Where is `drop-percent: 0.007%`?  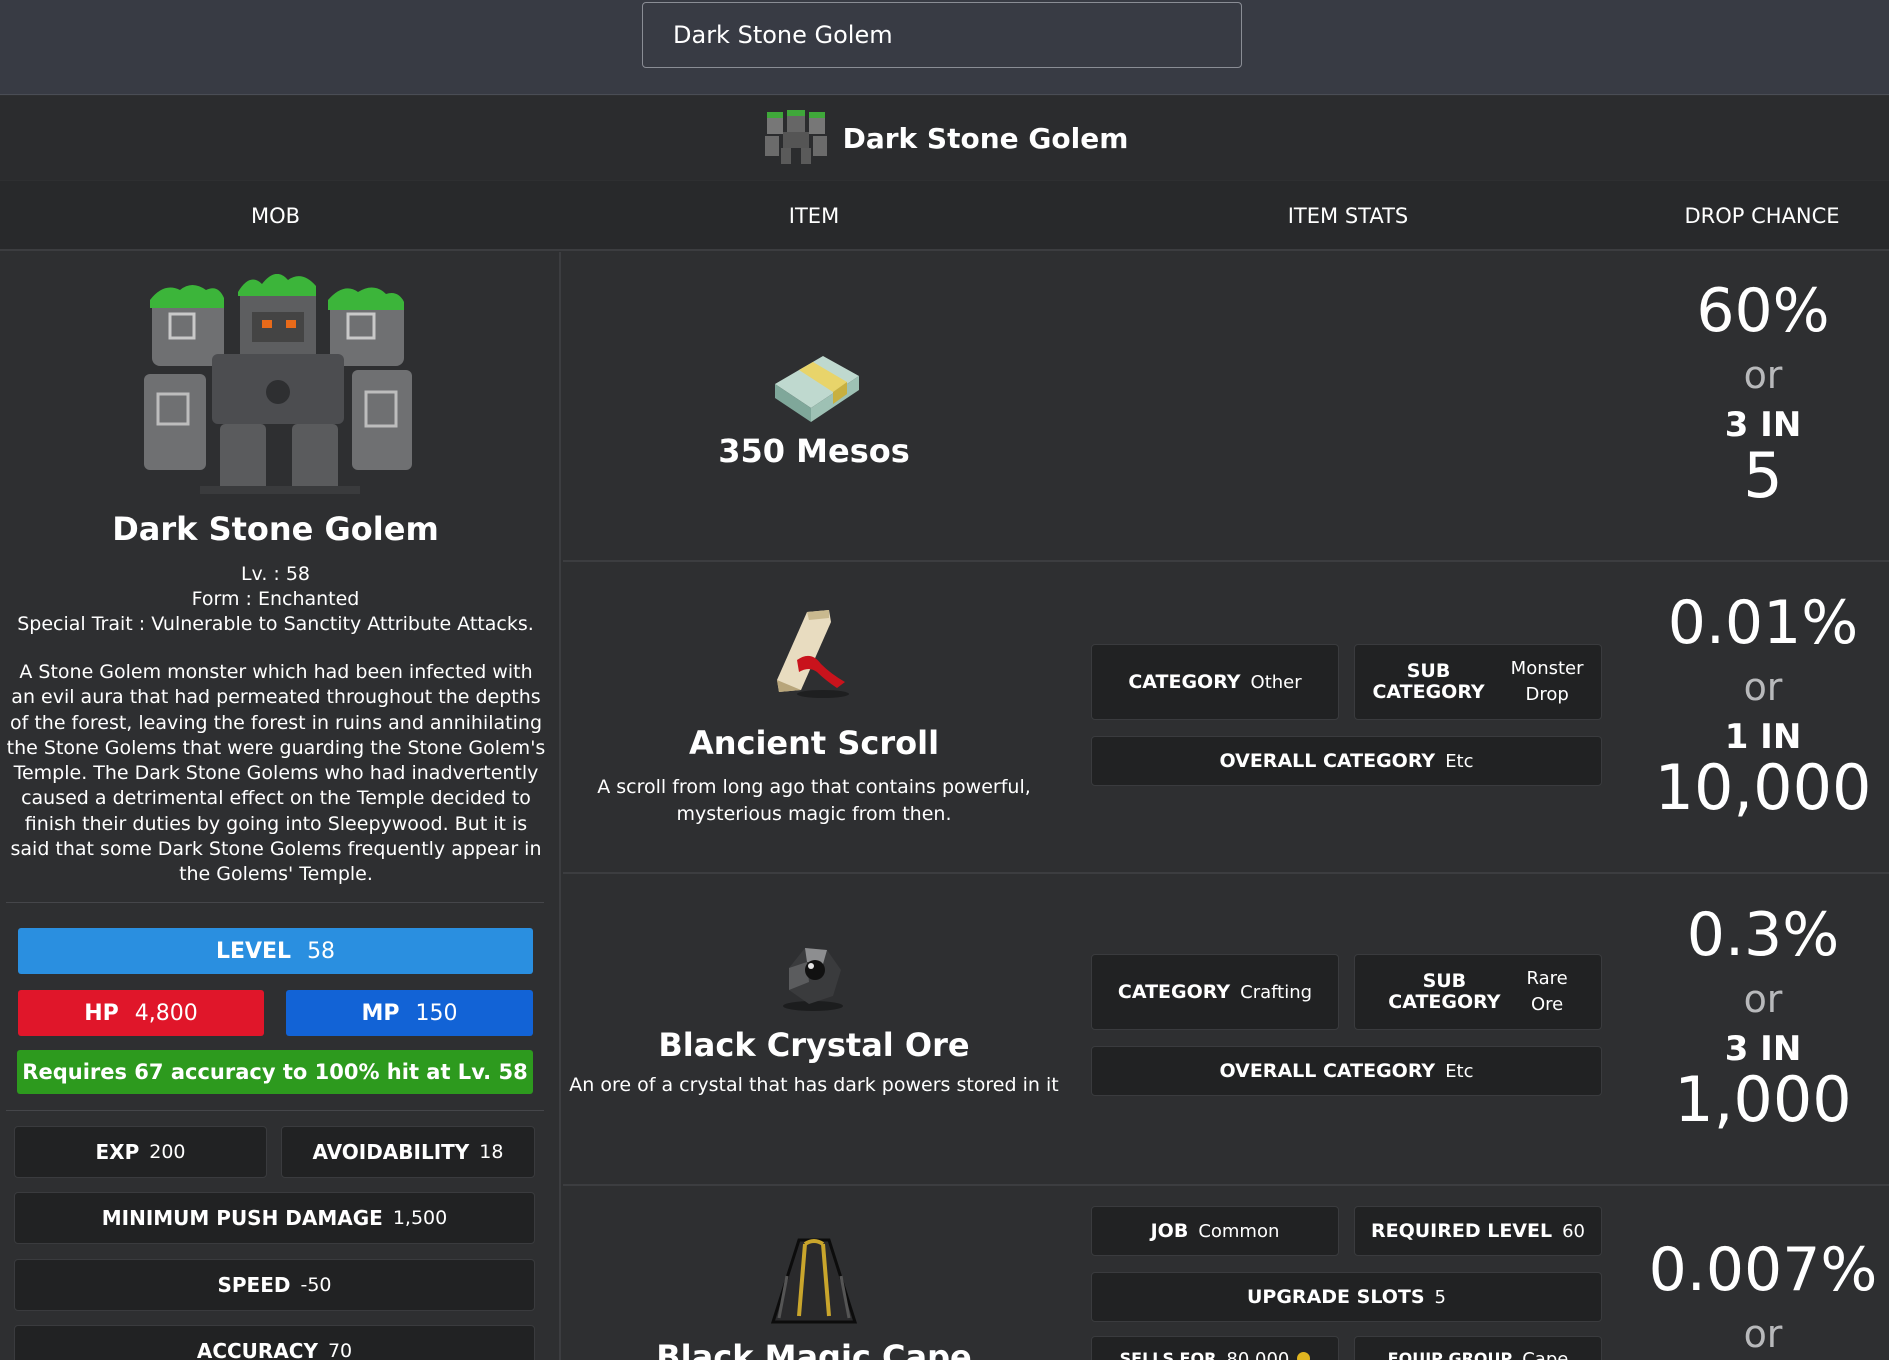
drop-percent: 0.007% is located at coordinates (1763, 1270).